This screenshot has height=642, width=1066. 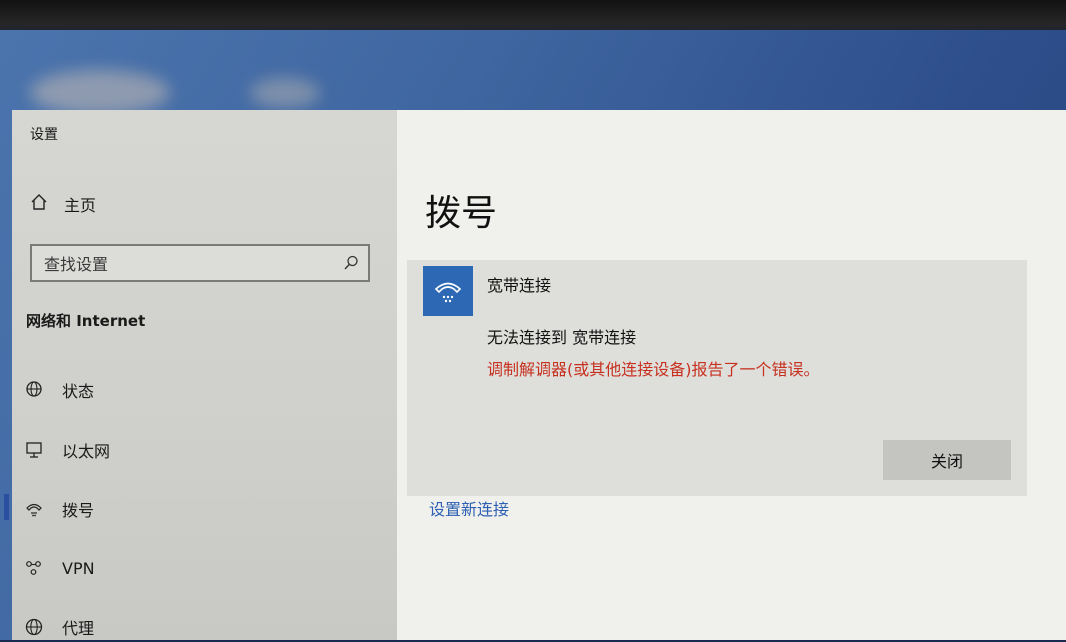 I want to click on sidebar-item-label: 状态, so click(x=78, y=391).